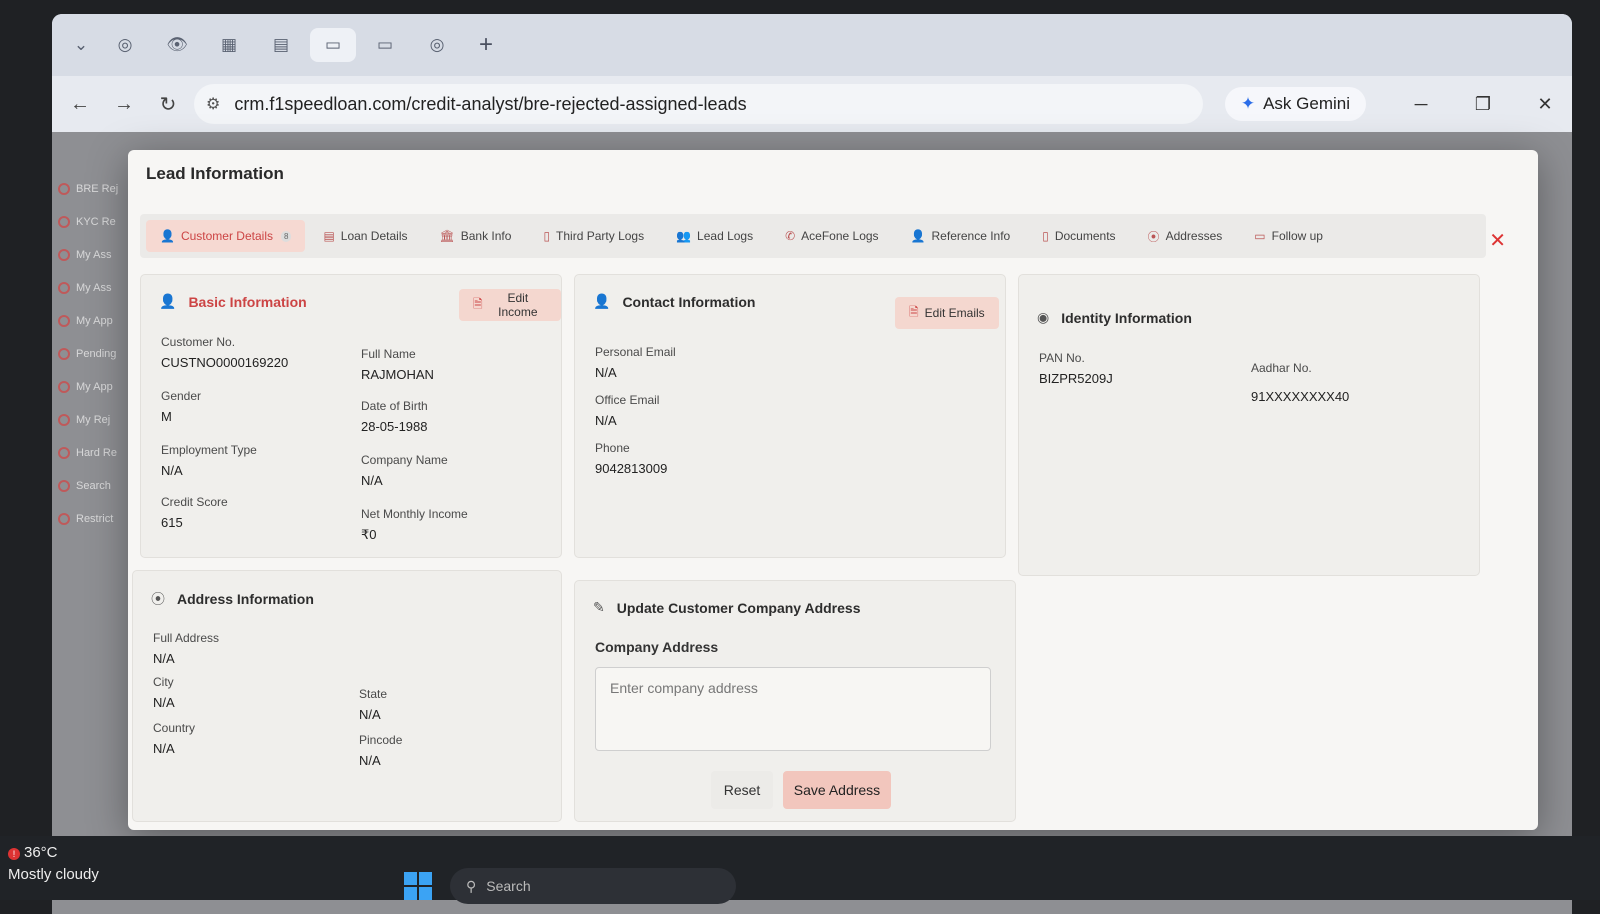  I want to click on sidebar-item: BRE Rej, so click(87, 188).